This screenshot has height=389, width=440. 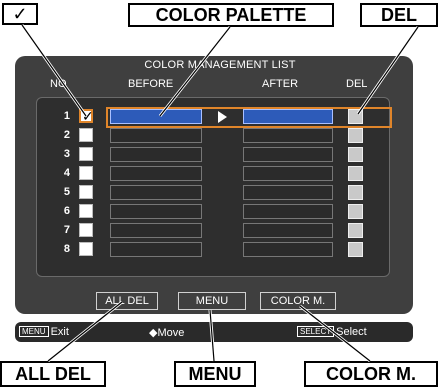 What do you see at coordinates (66, 135) in the screenshot?
I see `row-number: 2` at bounding box center [66, 135].